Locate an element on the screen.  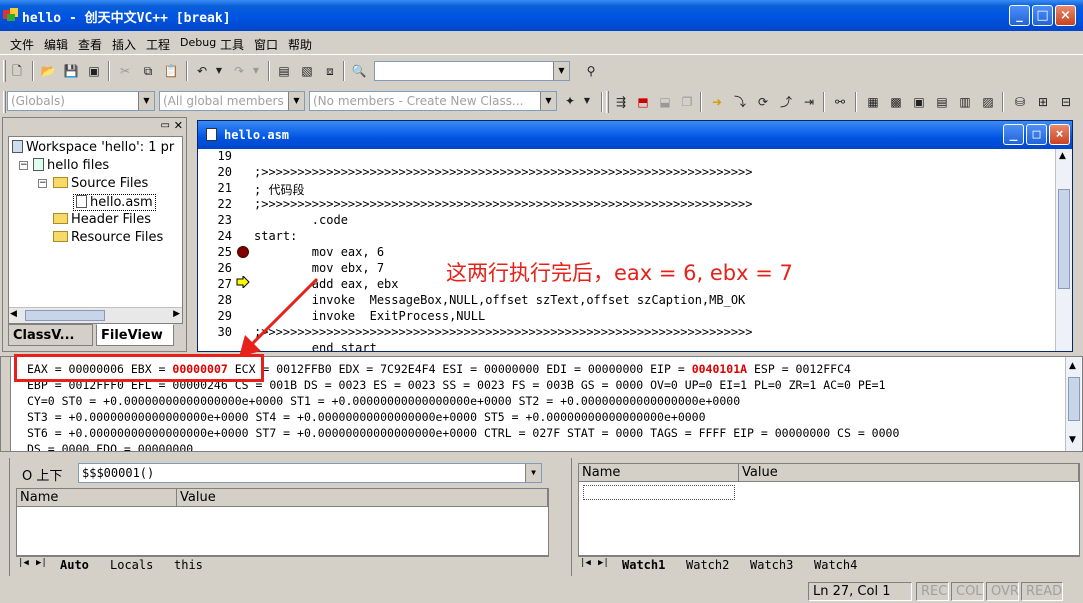
tree-header-files: Header Files is located at coordinates (102, 219).